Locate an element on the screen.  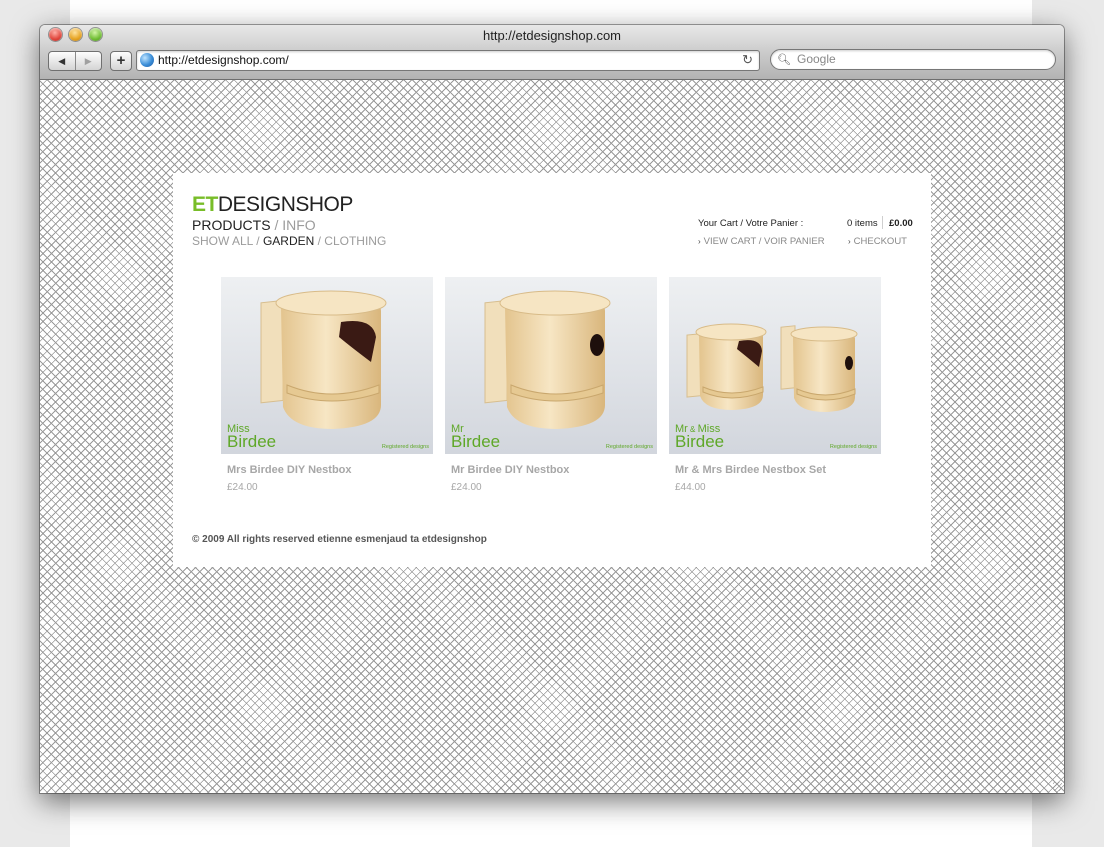
cart-label: Your Cart / Votre Panier : is located at coordinates (751, 223).